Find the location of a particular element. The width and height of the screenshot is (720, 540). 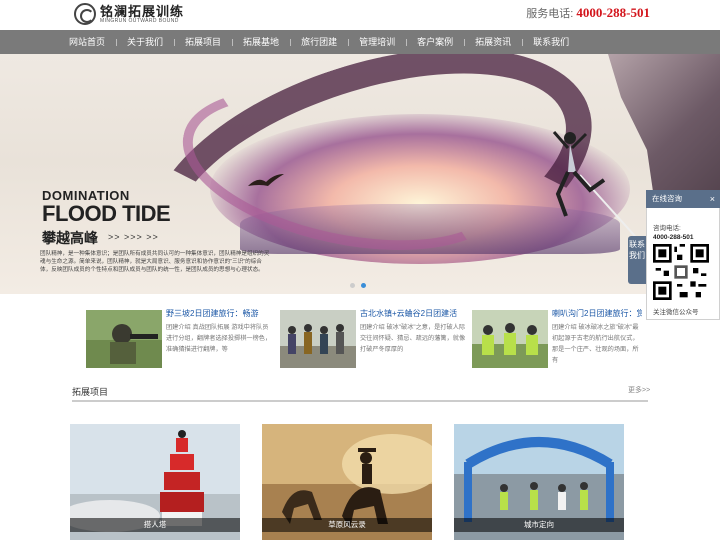

project-card: 草原风云录 is located at coordinates (347, 482).